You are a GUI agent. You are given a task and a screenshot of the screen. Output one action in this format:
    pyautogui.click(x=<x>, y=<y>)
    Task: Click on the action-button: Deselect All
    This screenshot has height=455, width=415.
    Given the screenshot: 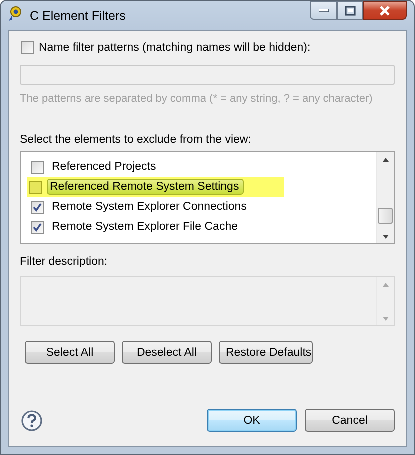 What is the action you would take?
    pyautogui.click(x=167, y=352)
    